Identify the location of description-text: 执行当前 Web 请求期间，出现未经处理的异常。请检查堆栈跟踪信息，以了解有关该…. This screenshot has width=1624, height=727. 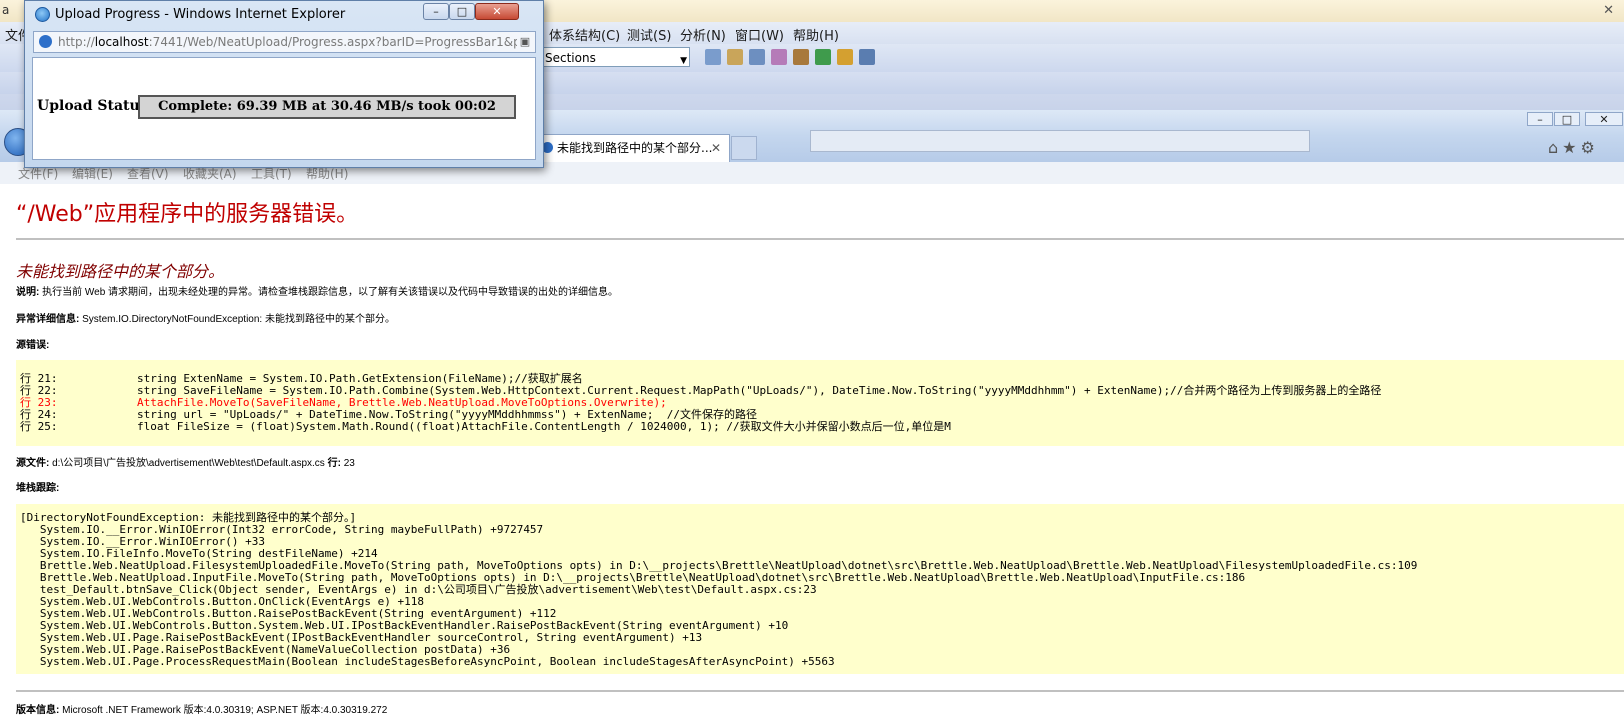
(329, 292).